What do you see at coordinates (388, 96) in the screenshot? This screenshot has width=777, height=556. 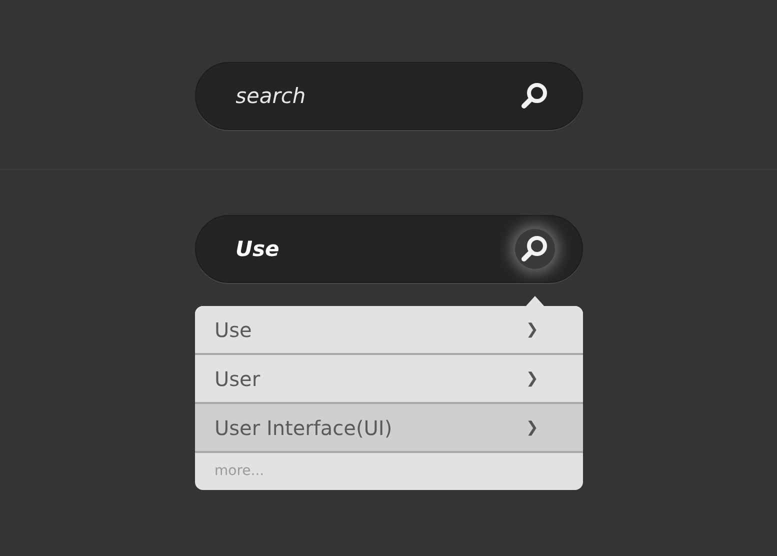 I see `search-field: search` at bounding box center [388, 96].